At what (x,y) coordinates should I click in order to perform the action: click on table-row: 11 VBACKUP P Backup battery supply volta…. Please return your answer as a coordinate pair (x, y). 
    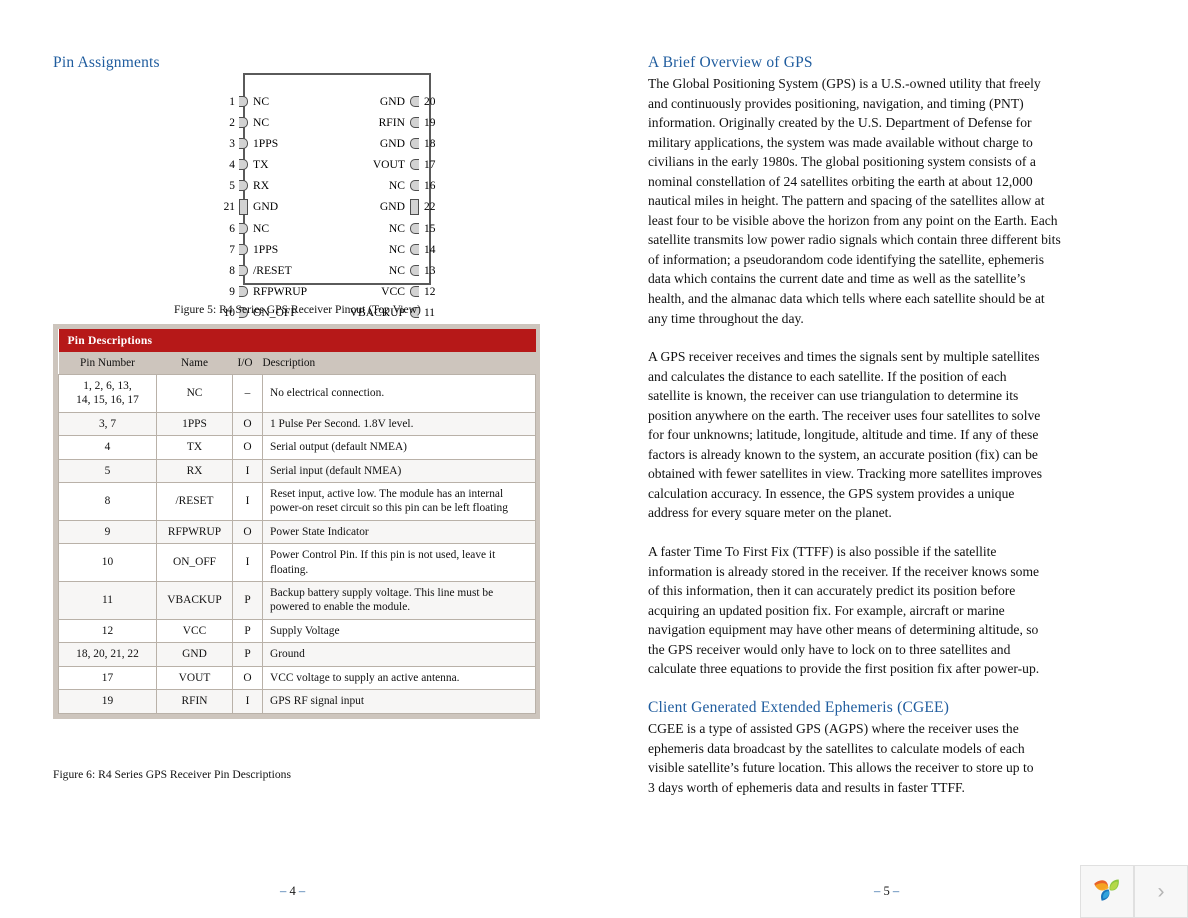
    Looking at the image, I should click on (297, 600).